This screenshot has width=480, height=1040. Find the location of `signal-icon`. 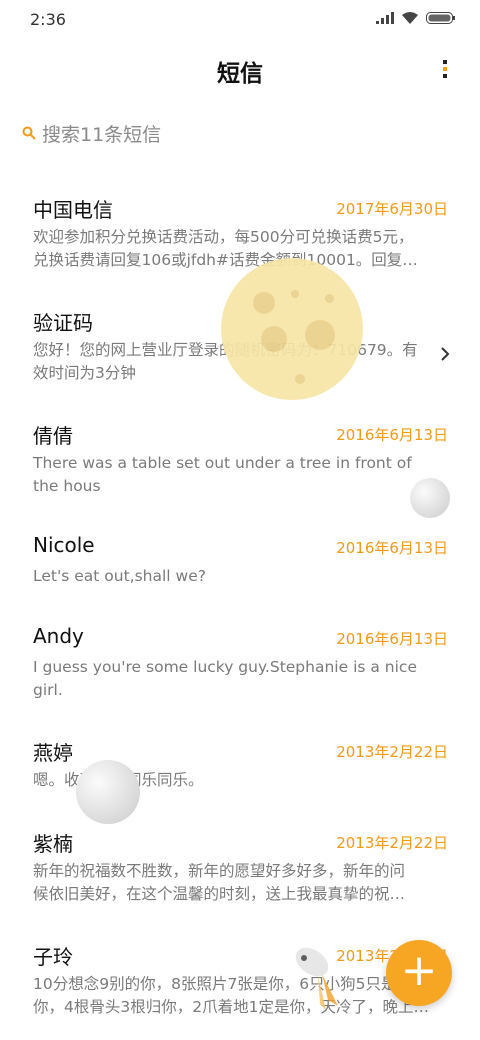

signal-icon is located at coordinates (385, 18).